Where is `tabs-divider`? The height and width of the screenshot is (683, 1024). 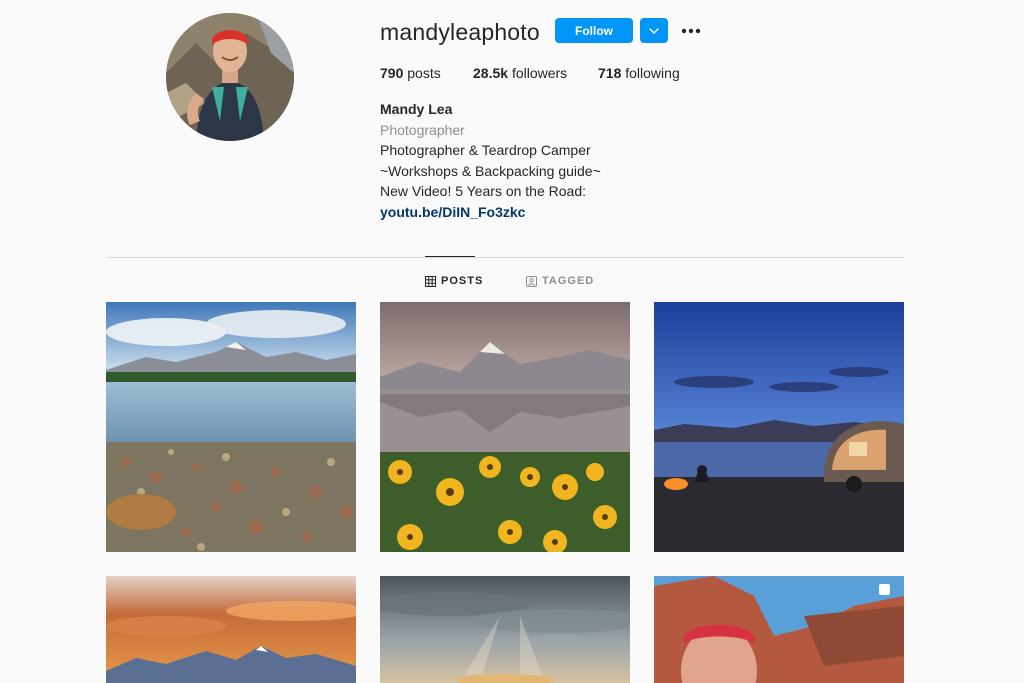 tabs-divider is located at coordinates (505, 257).